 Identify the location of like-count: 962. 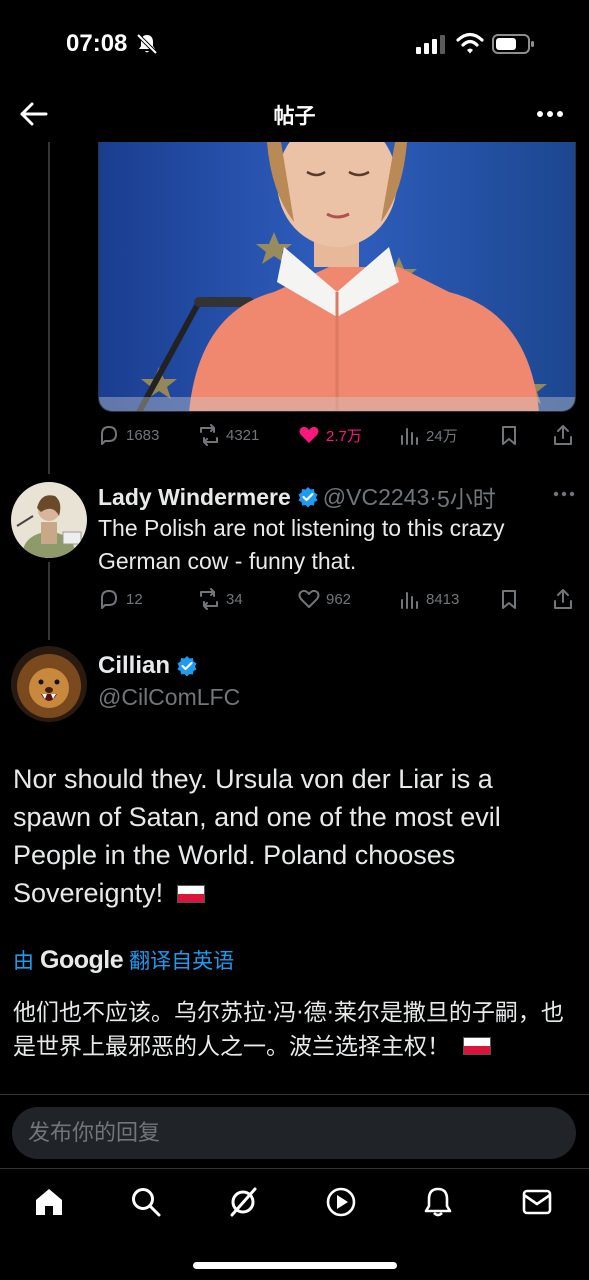
(339, 599).